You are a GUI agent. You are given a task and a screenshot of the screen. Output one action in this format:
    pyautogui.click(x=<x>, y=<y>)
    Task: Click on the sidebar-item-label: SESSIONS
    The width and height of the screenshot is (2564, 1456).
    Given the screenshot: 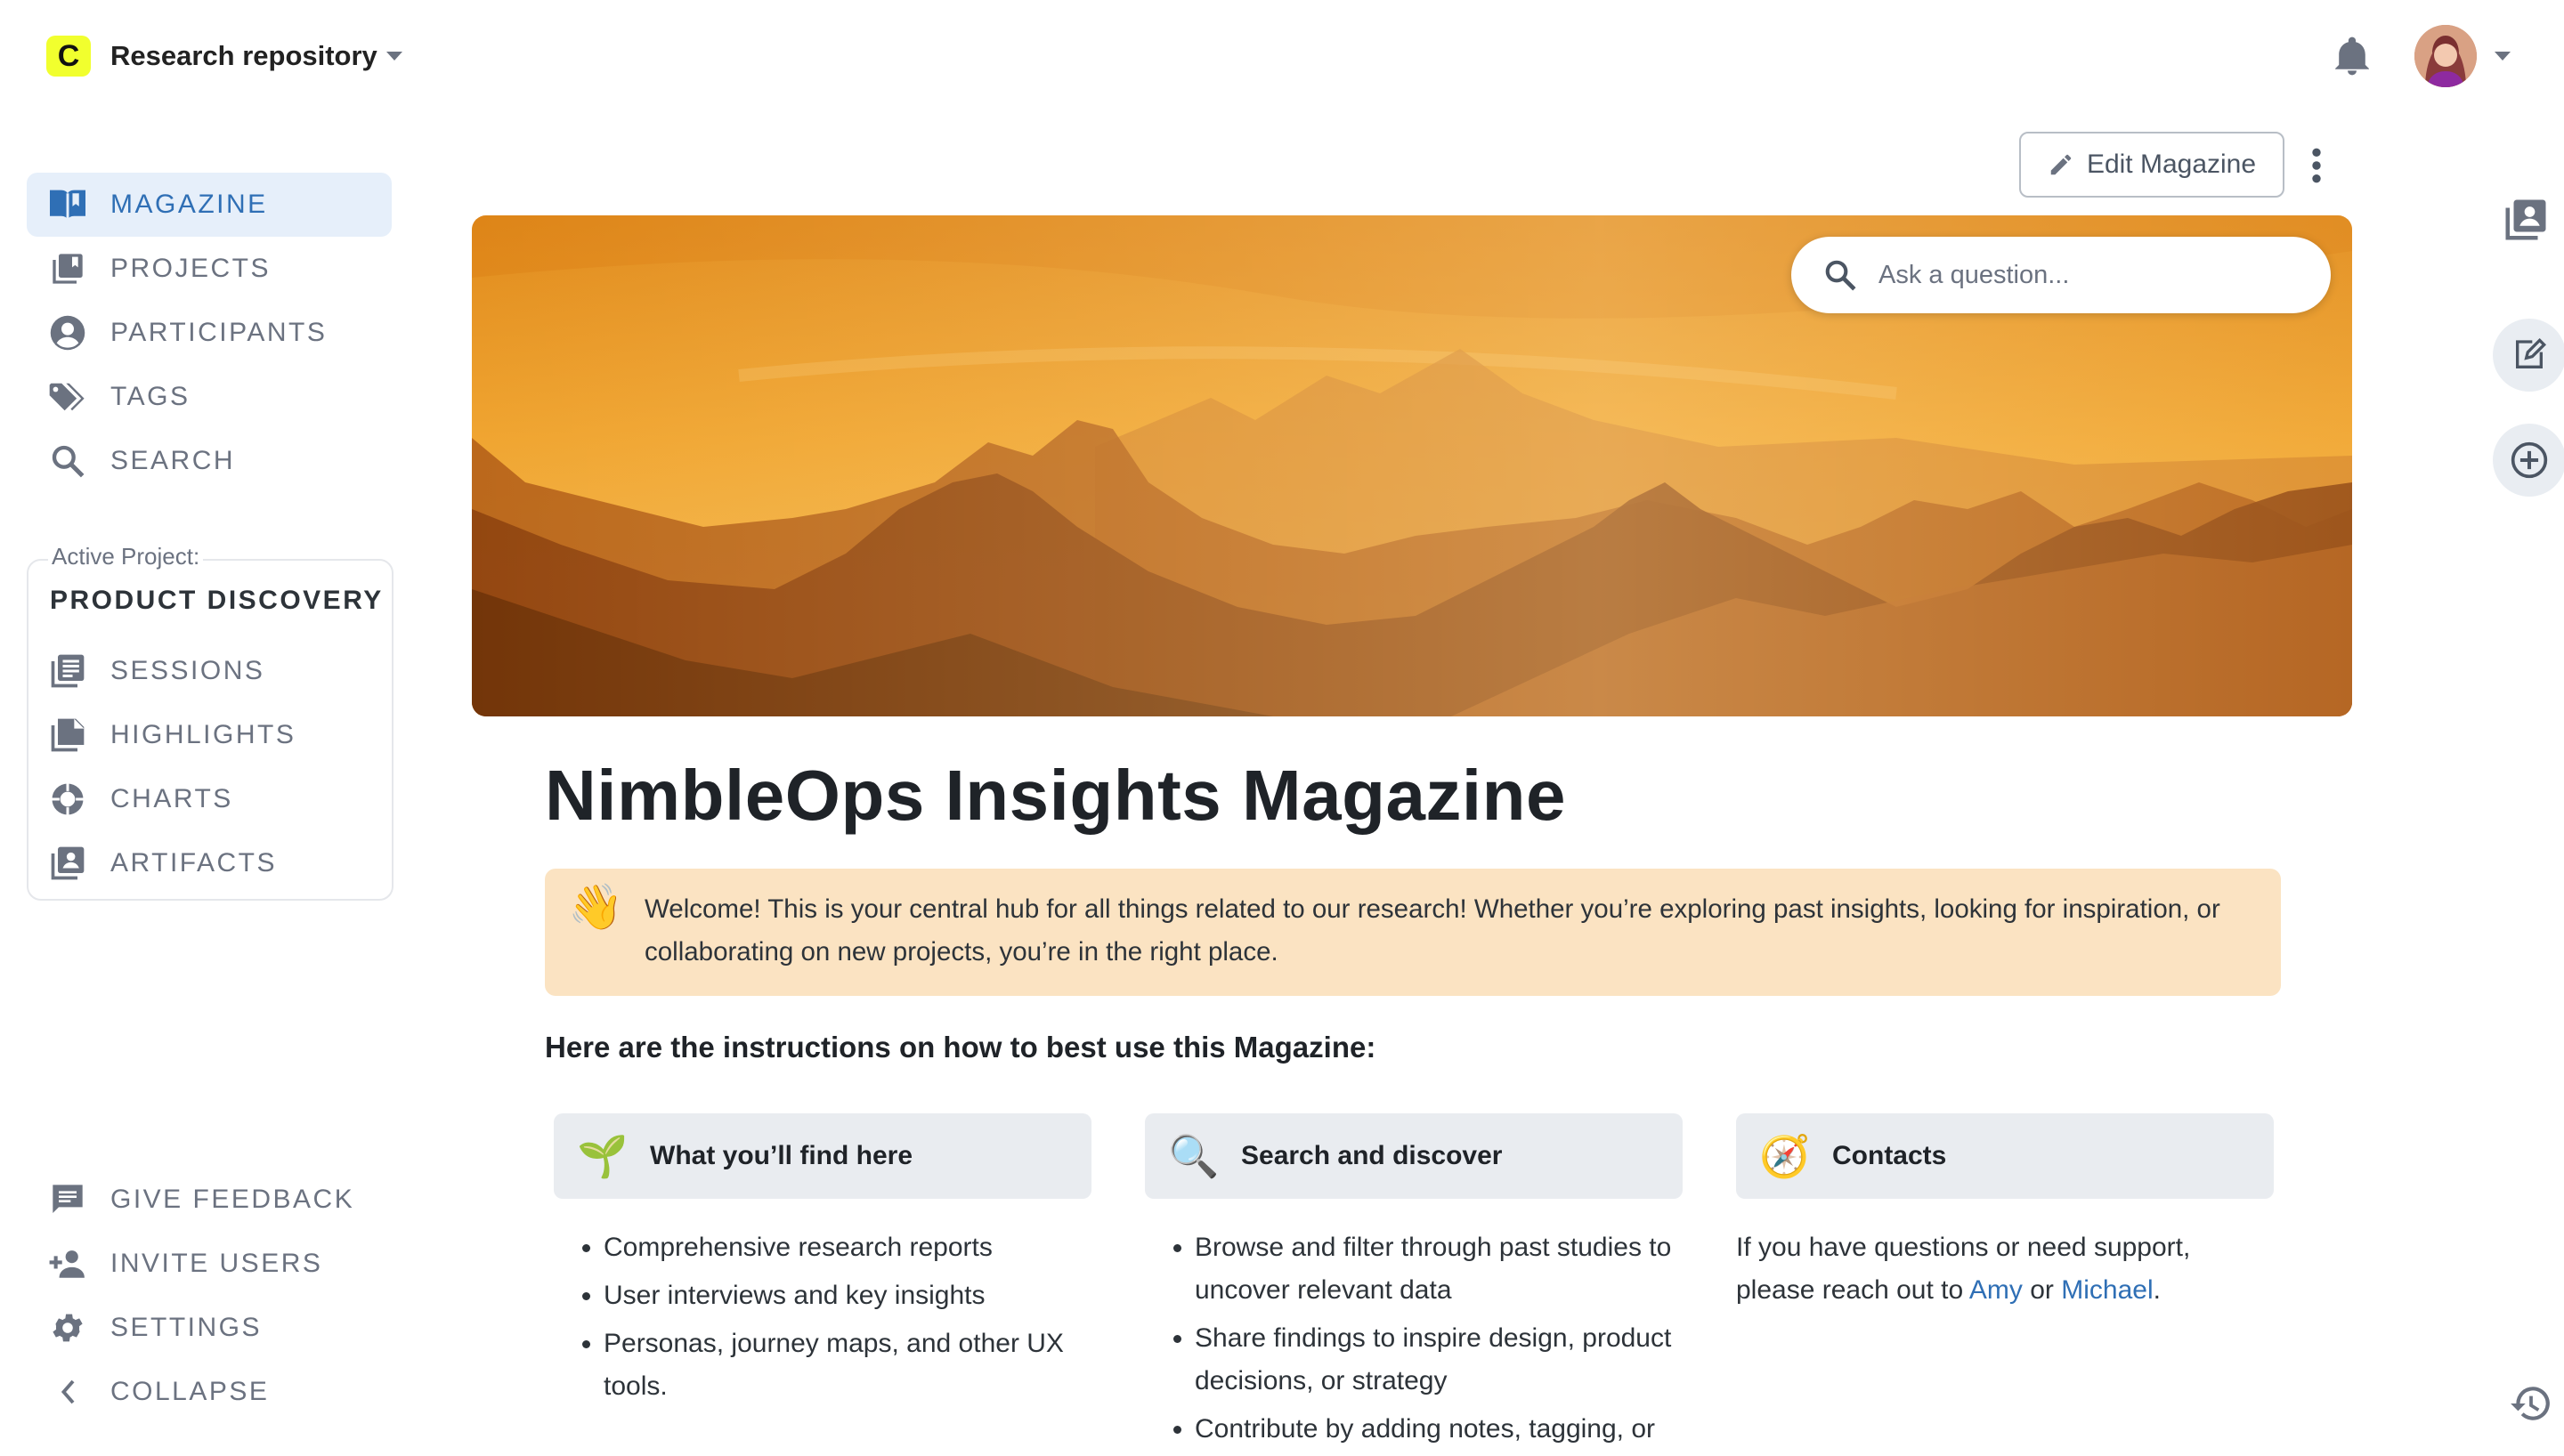 What is the action you would take?
    pyautogui.click(x=187, y=670)
    